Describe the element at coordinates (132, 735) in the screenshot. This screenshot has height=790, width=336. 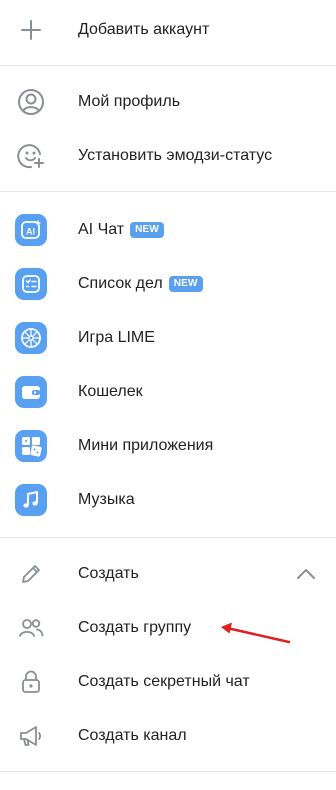
I see `create-channel-label: Создать канал` at that location.